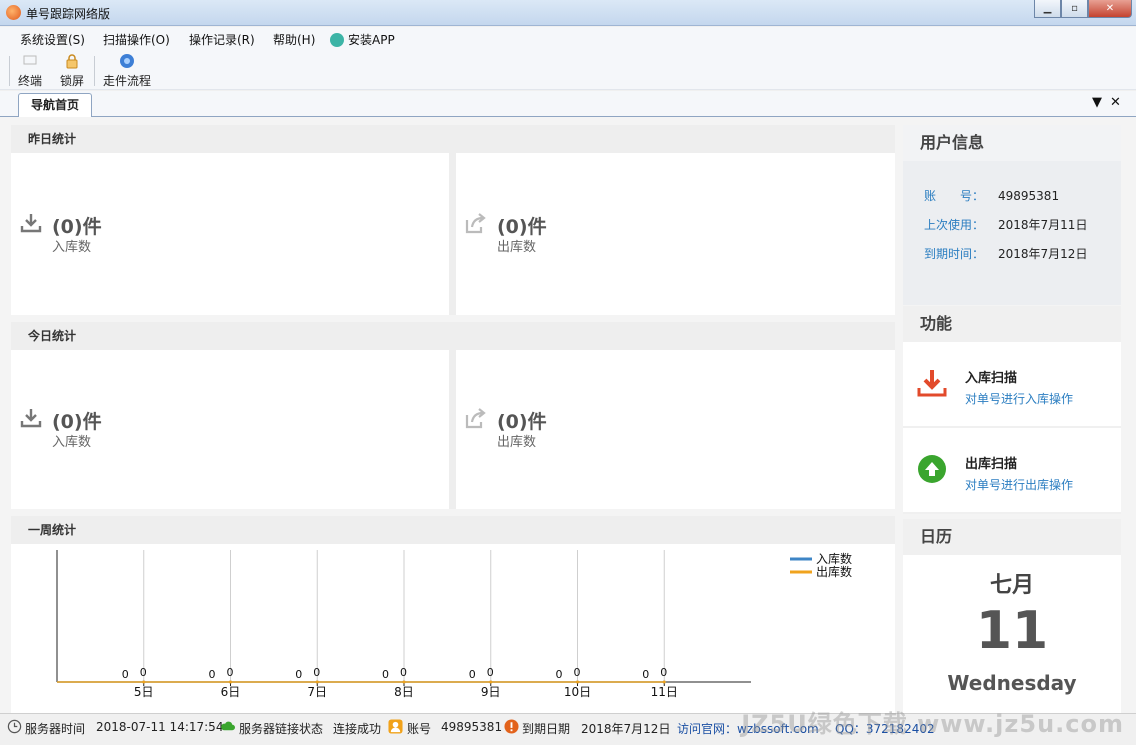 The image size is (1136, 745). Describe the element at coordinates (13, 12) in the screenshot. I see `app-icon` at that location.